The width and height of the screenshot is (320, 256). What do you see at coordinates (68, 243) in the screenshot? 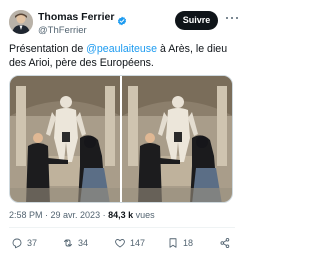
I see `retweet-icon` at bounding box center [68, 243].